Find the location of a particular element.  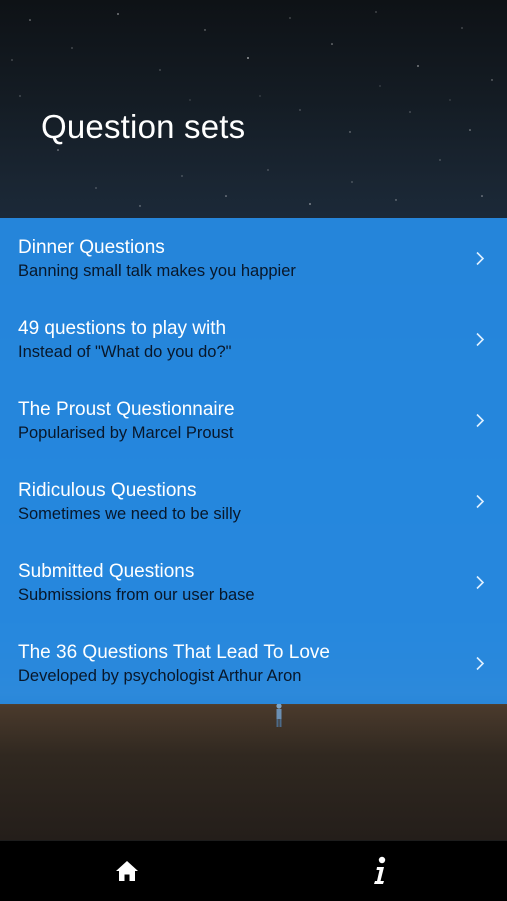

question-set-title: The 36 Questions That Lead To Love is located at coordinates (174, 652).